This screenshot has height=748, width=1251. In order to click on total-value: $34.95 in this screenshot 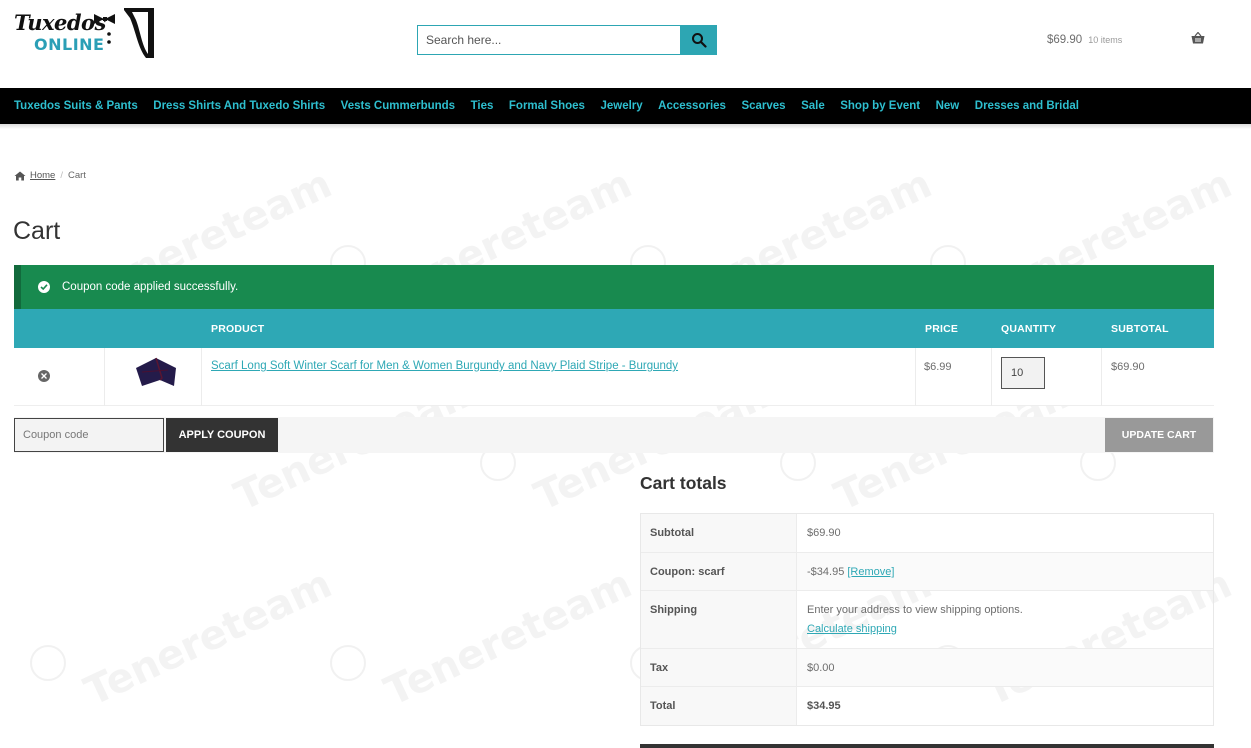, I will do `click(824, 706)`.